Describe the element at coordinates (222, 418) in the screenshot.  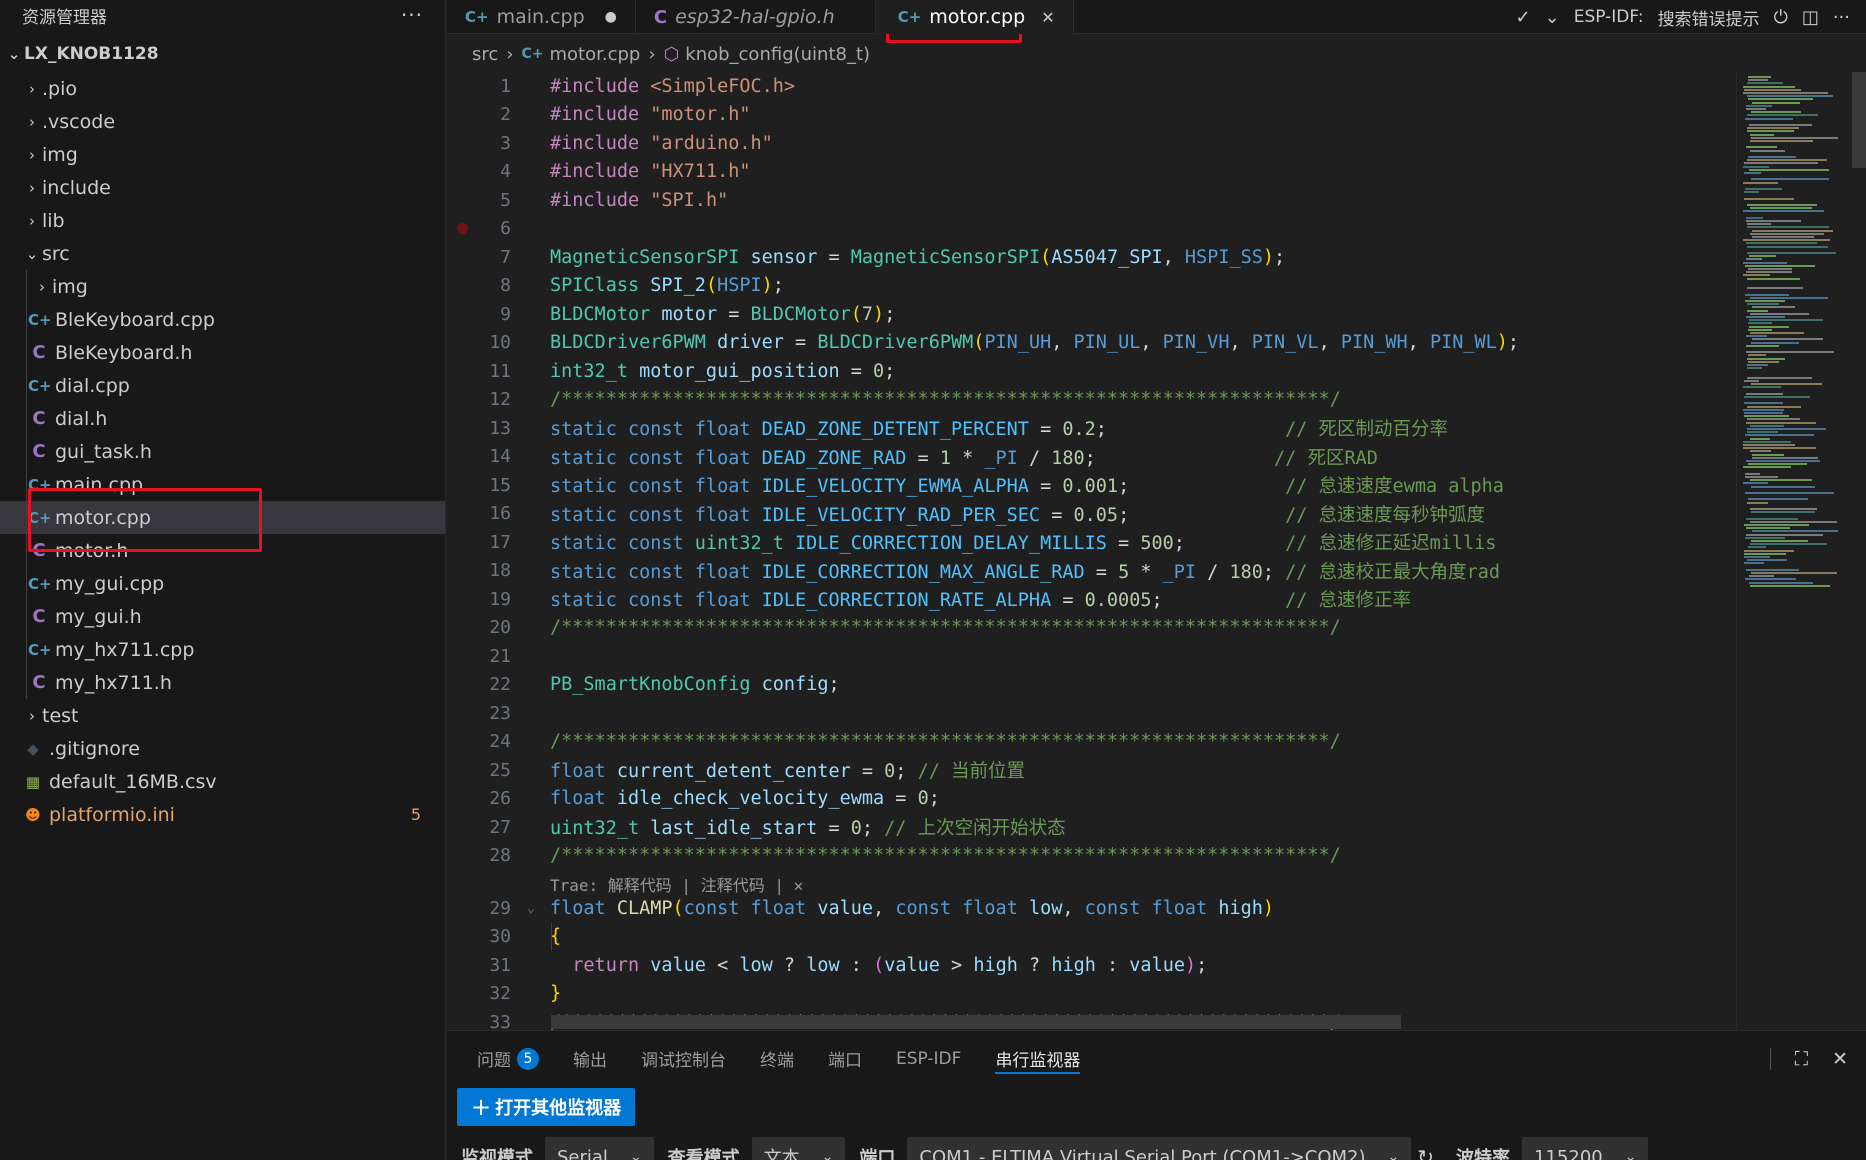
I see `tree-item-dial-h: Cdial.h` at that location.